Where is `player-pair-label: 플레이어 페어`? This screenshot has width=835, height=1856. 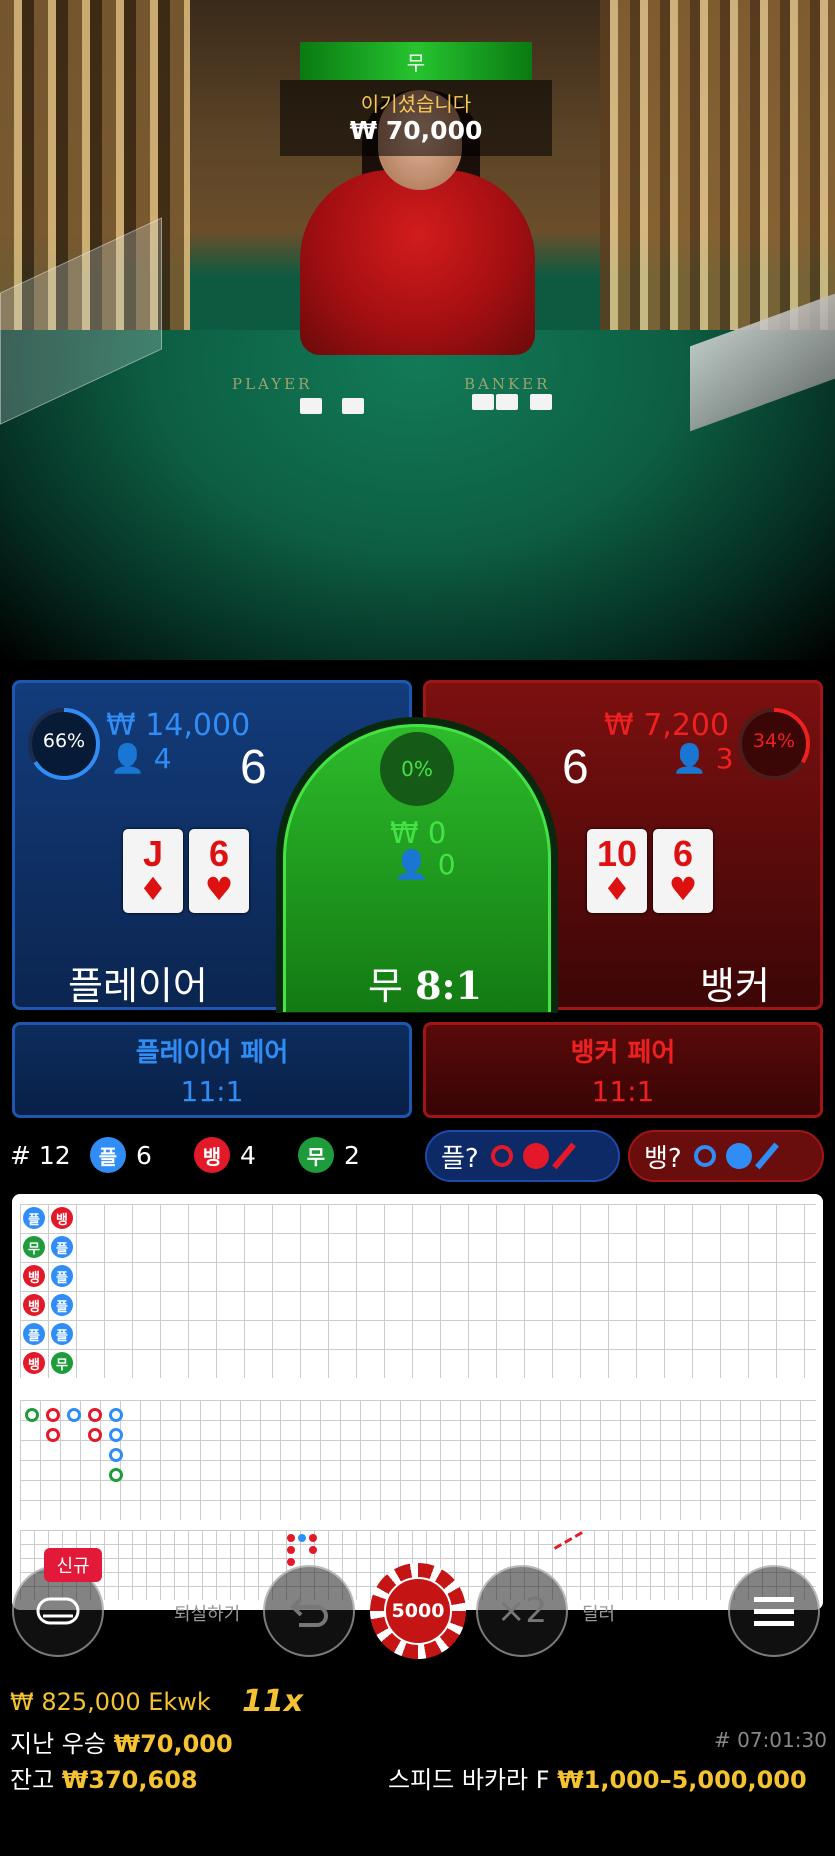
player-pair-label: 플레이어 페어 is located at coordinates (212, 1053).